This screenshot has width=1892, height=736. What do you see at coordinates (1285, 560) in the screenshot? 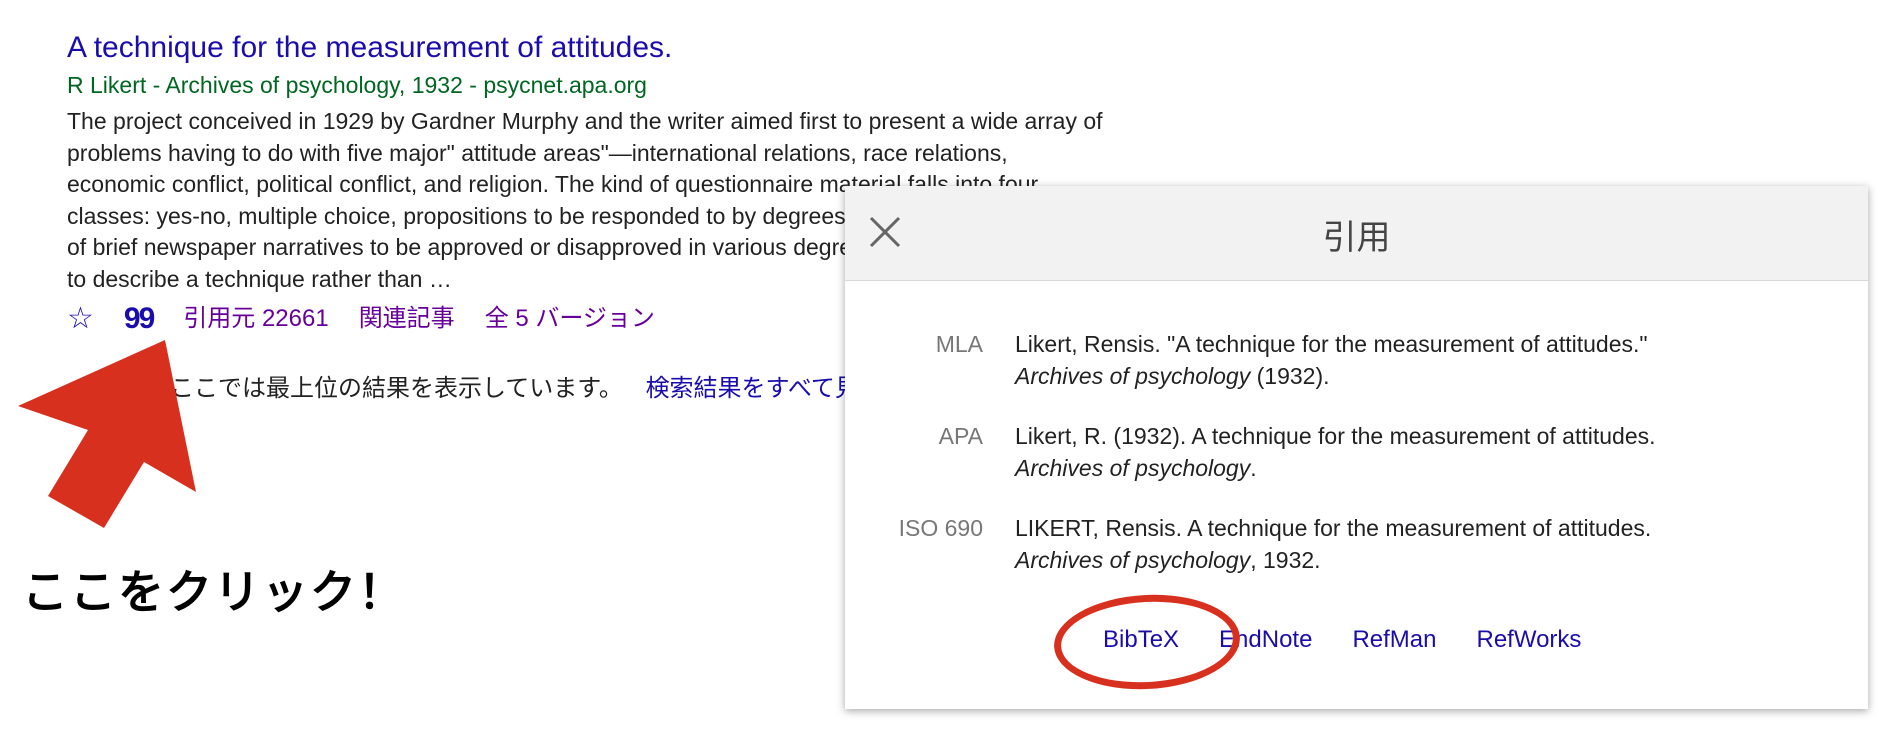
I see `citation-tail: , 1932.` at bounding box center [1285, 560].